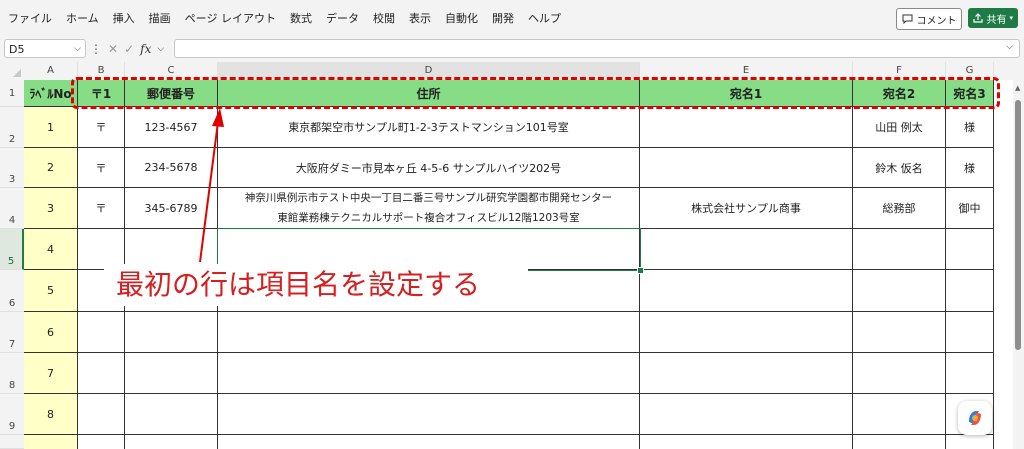 The width and height of the screenshot is (1024, 449). Describe the element at coordinates (96, 49) in the screenshot. I see `more-options-icon: ⋮` at that location.